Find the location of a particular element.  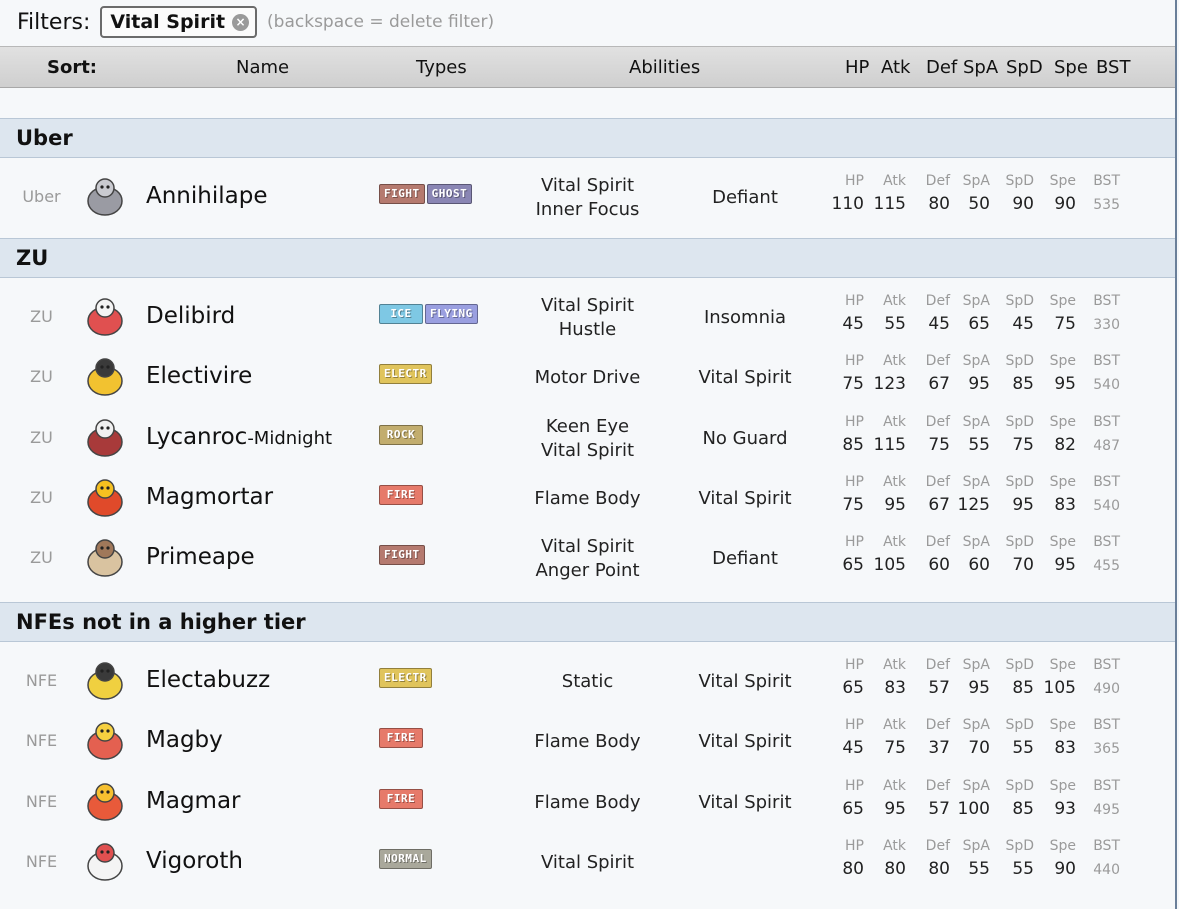

pokemon-name-text: Delibird is located at coordinates (191, 316).